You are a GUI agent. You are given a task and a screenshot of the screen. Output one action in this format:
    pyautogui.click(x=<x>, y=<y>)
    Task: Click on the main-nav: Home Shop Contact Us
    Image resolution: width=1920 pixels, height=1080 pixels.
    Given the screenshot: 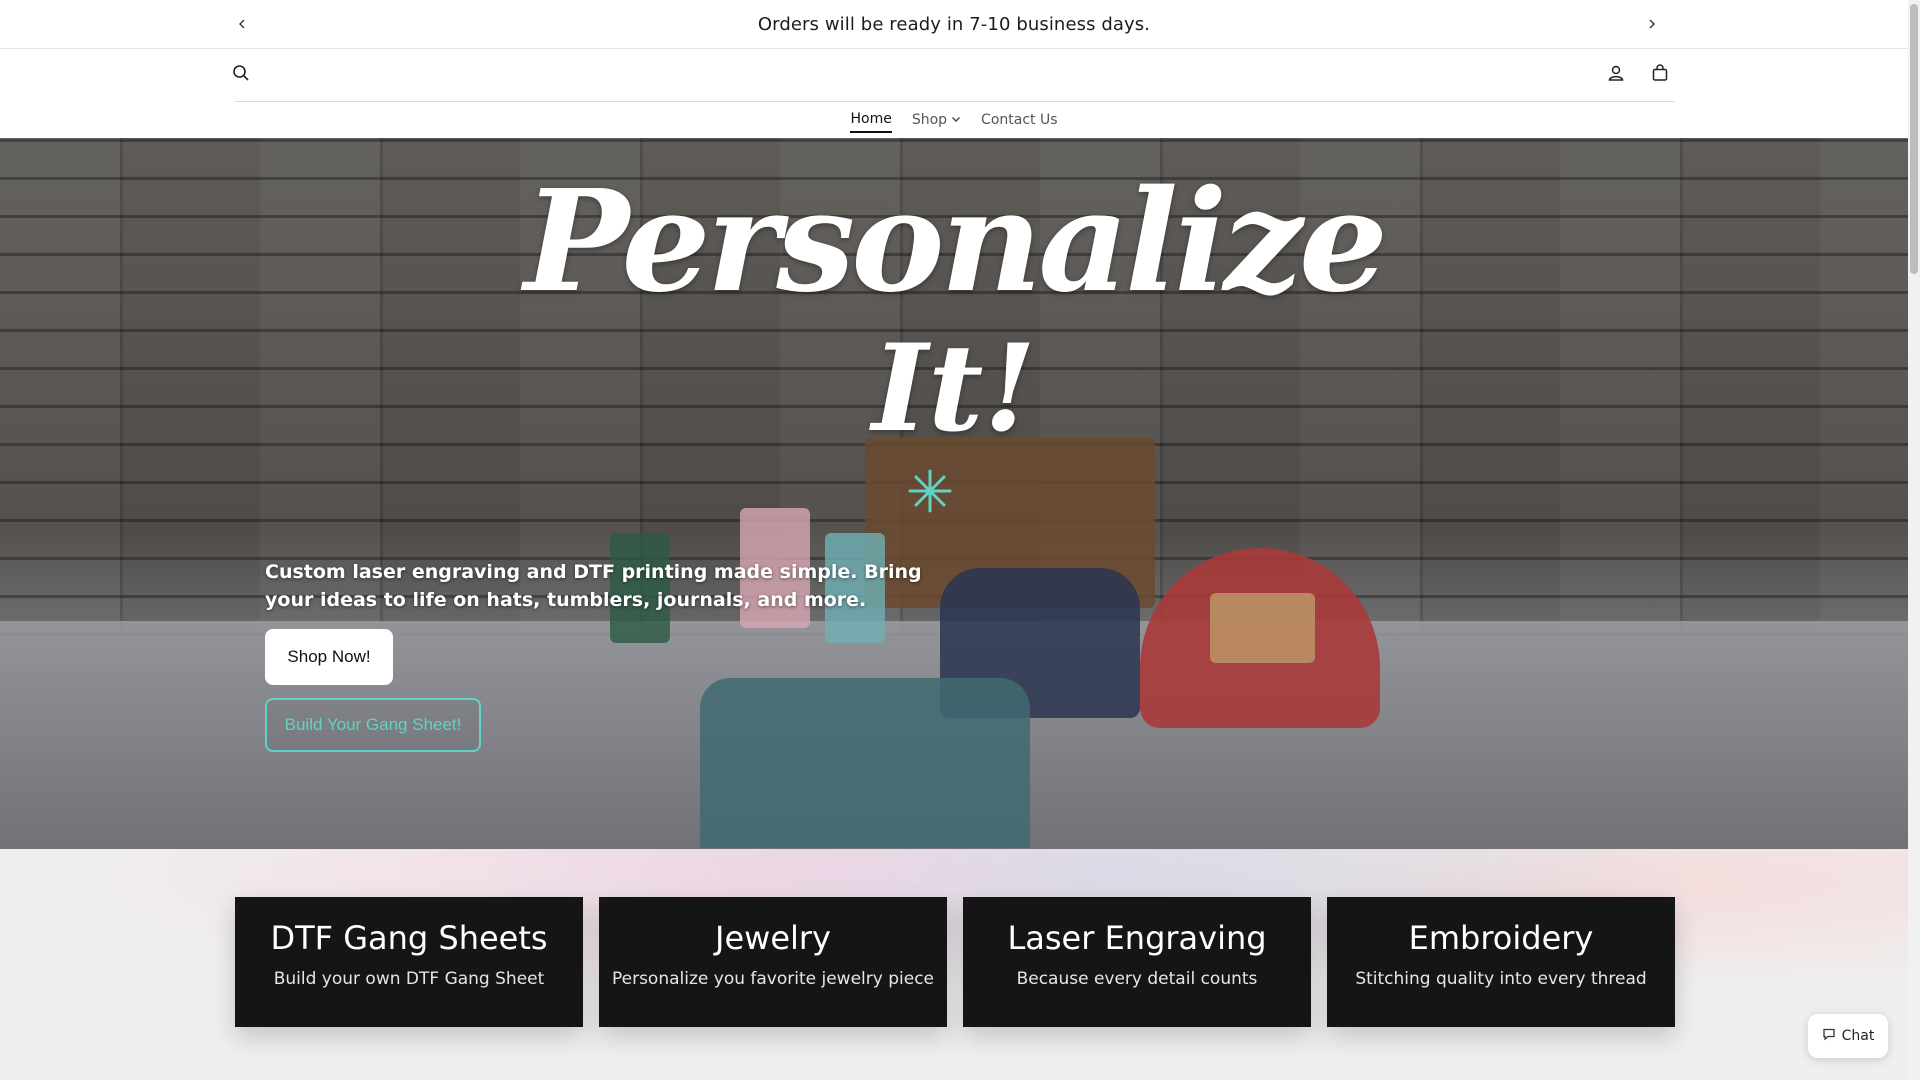 What is the action you would take?
    pyautogui.click(x=954, y=120)
    